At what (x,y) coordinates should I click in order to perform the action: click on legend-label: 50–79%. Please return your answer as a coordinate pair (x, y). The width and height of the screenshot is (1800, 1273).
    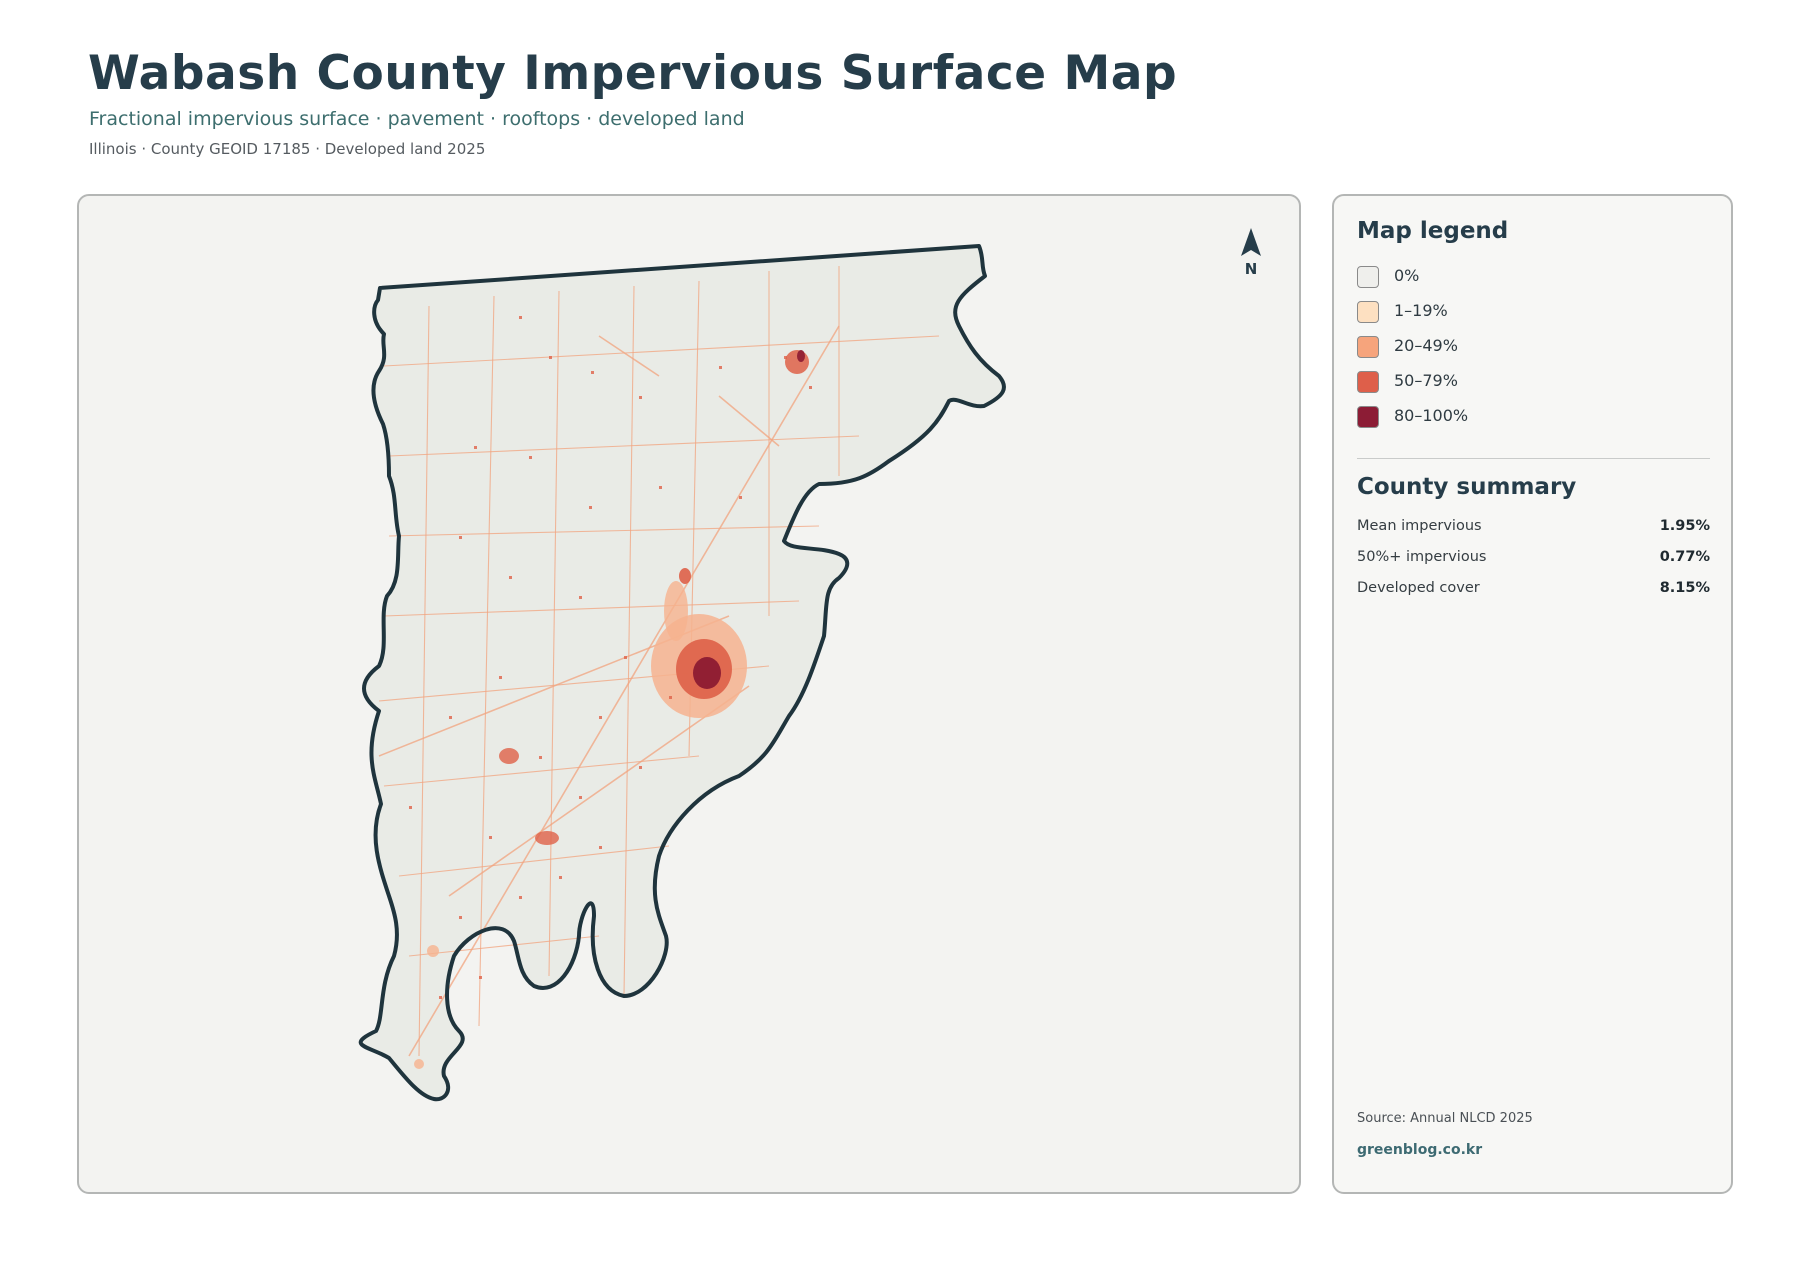
    Looking at the image, I should click on (1426, 380).